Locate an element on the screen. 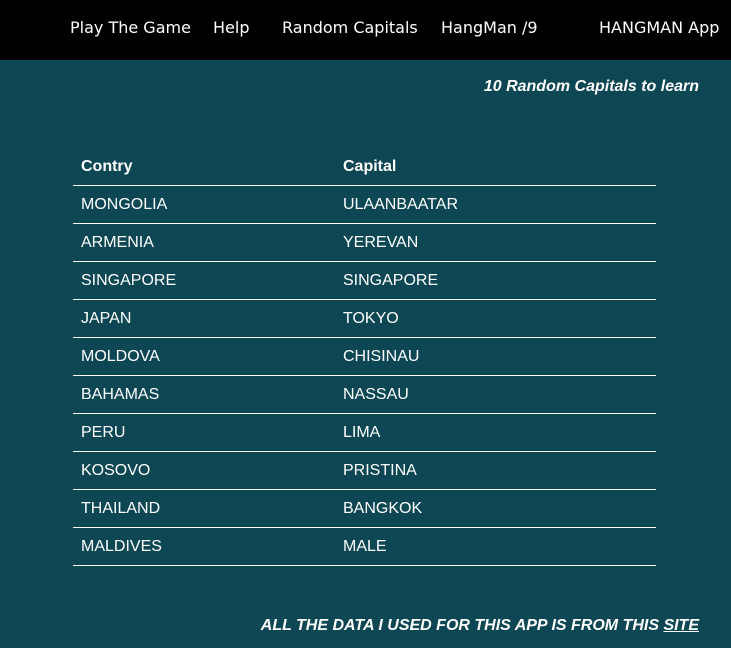 Image resolution: width=731 pixels, height=648 pixels. footer-site-link: SITE is located at coordinates (681, 625).